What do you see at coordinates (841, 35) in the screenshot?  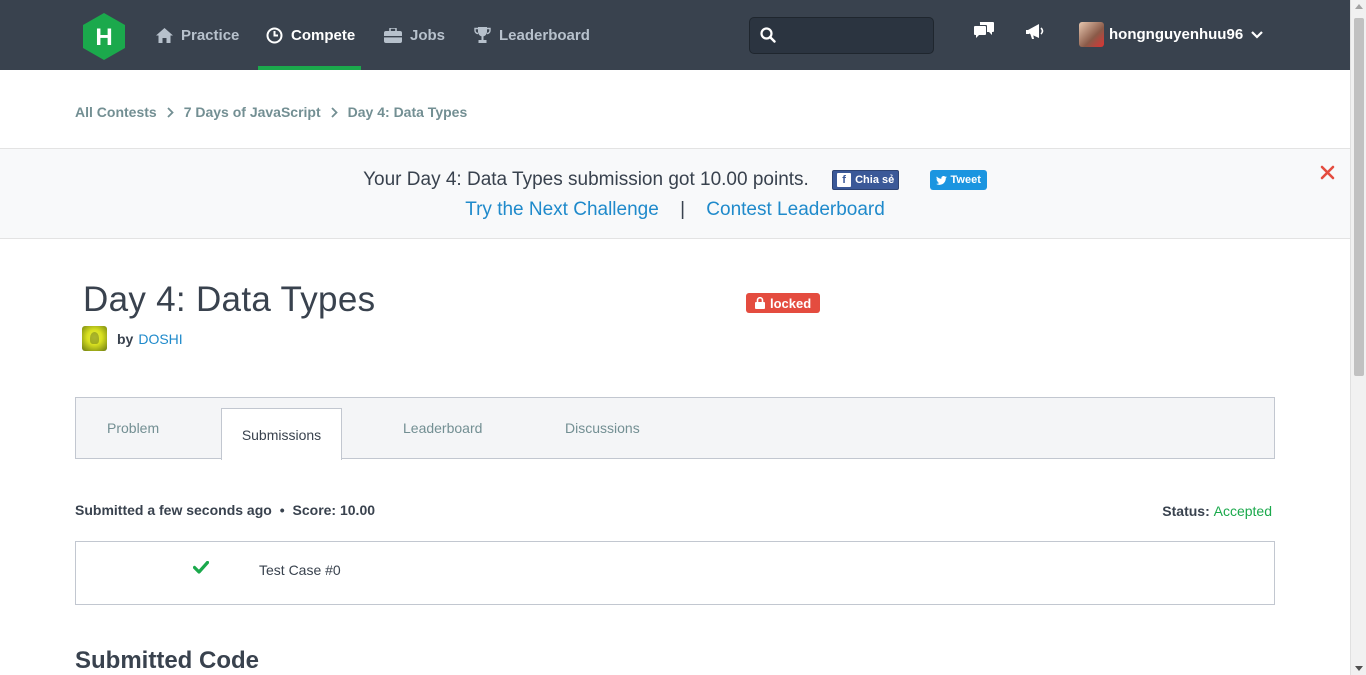 I see `search-input` at bounding box center [841, 35].